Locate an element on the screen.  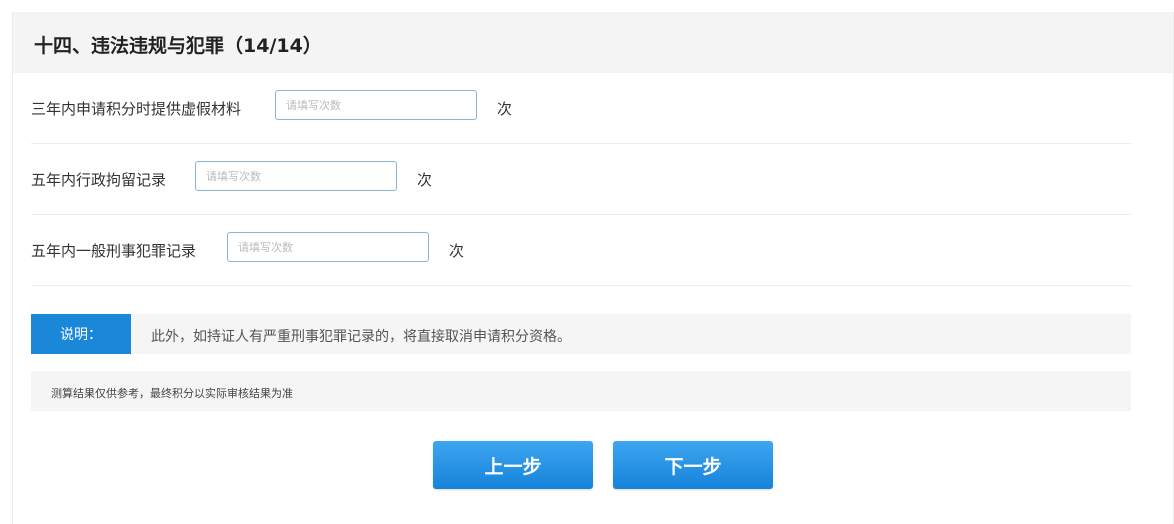
previous-step-button: 上一步 is located at coordinates (513, 465).